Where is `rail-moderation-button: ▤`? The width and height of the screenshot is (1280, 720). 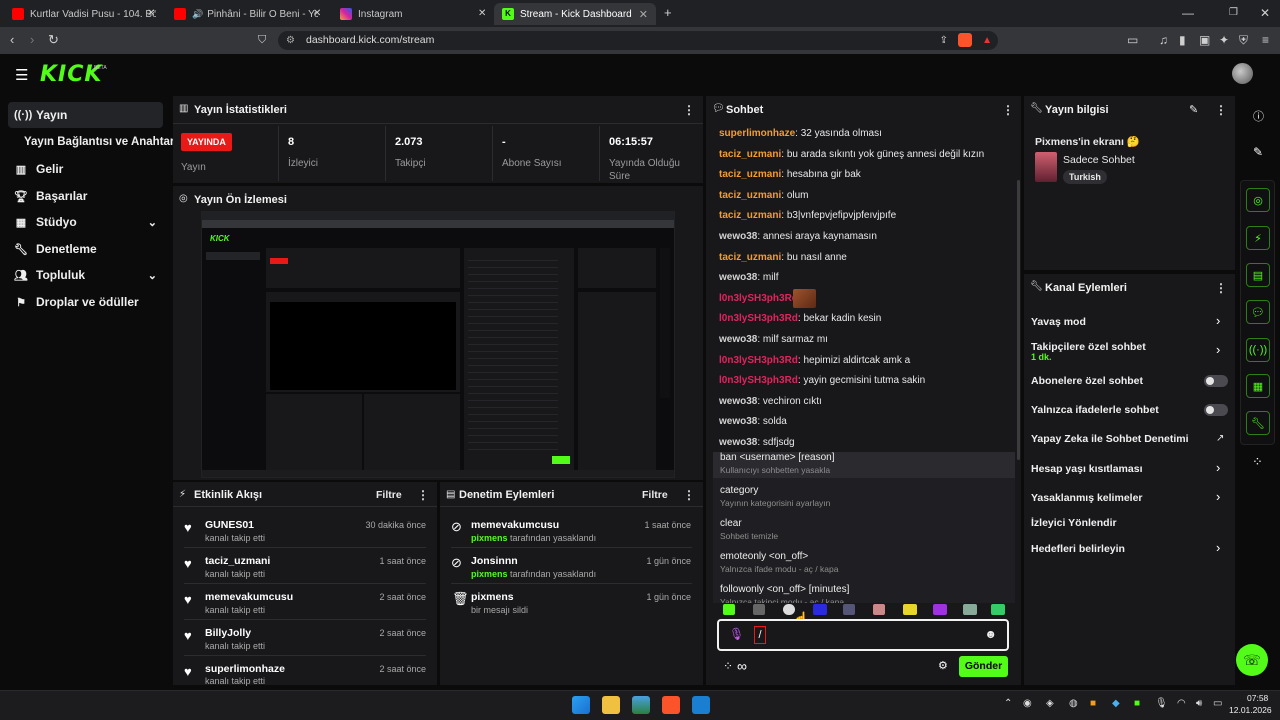
rail-moderation-button: ▤ is located at coordinates (1258, 275).